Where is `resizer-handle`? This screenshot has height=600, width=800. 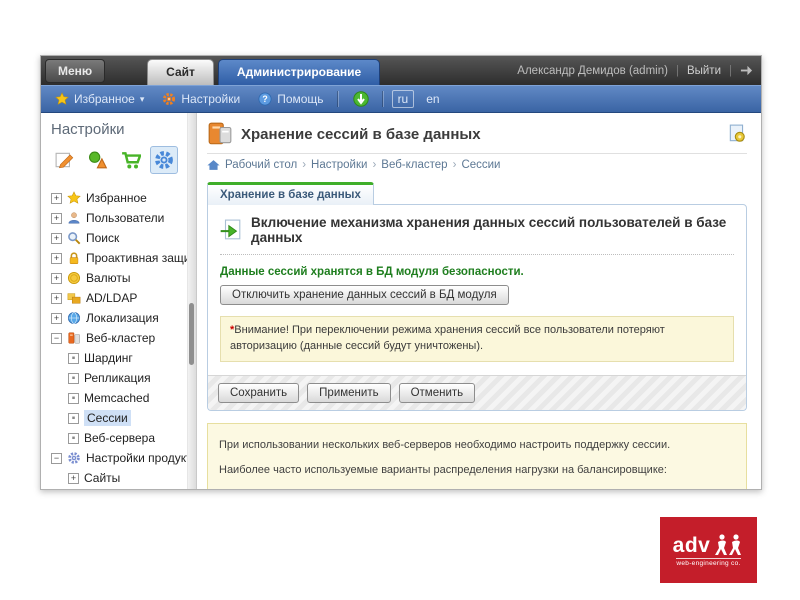
resizer-handle is located at coordinates (191, 334).